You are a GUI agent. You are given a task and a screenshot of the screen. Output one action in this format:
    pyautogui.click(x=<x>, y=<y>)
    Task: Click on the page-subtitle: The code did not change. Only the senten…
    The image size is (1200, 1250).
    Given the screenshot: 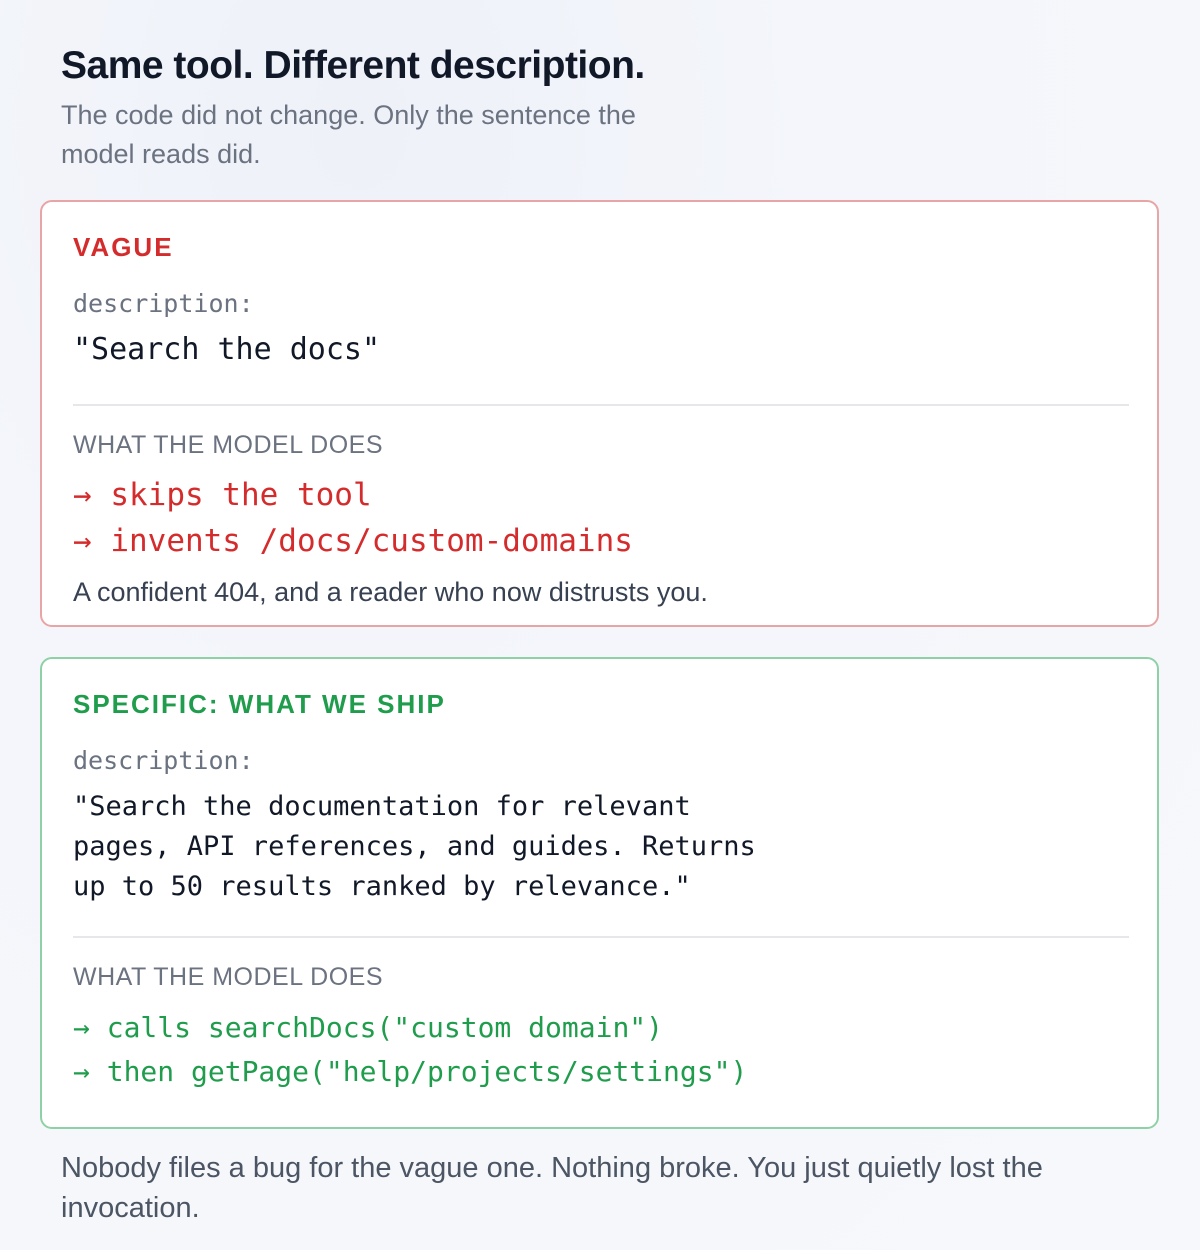 What is the action you would take?
    pyautogui.click(x=348, y=134)
    